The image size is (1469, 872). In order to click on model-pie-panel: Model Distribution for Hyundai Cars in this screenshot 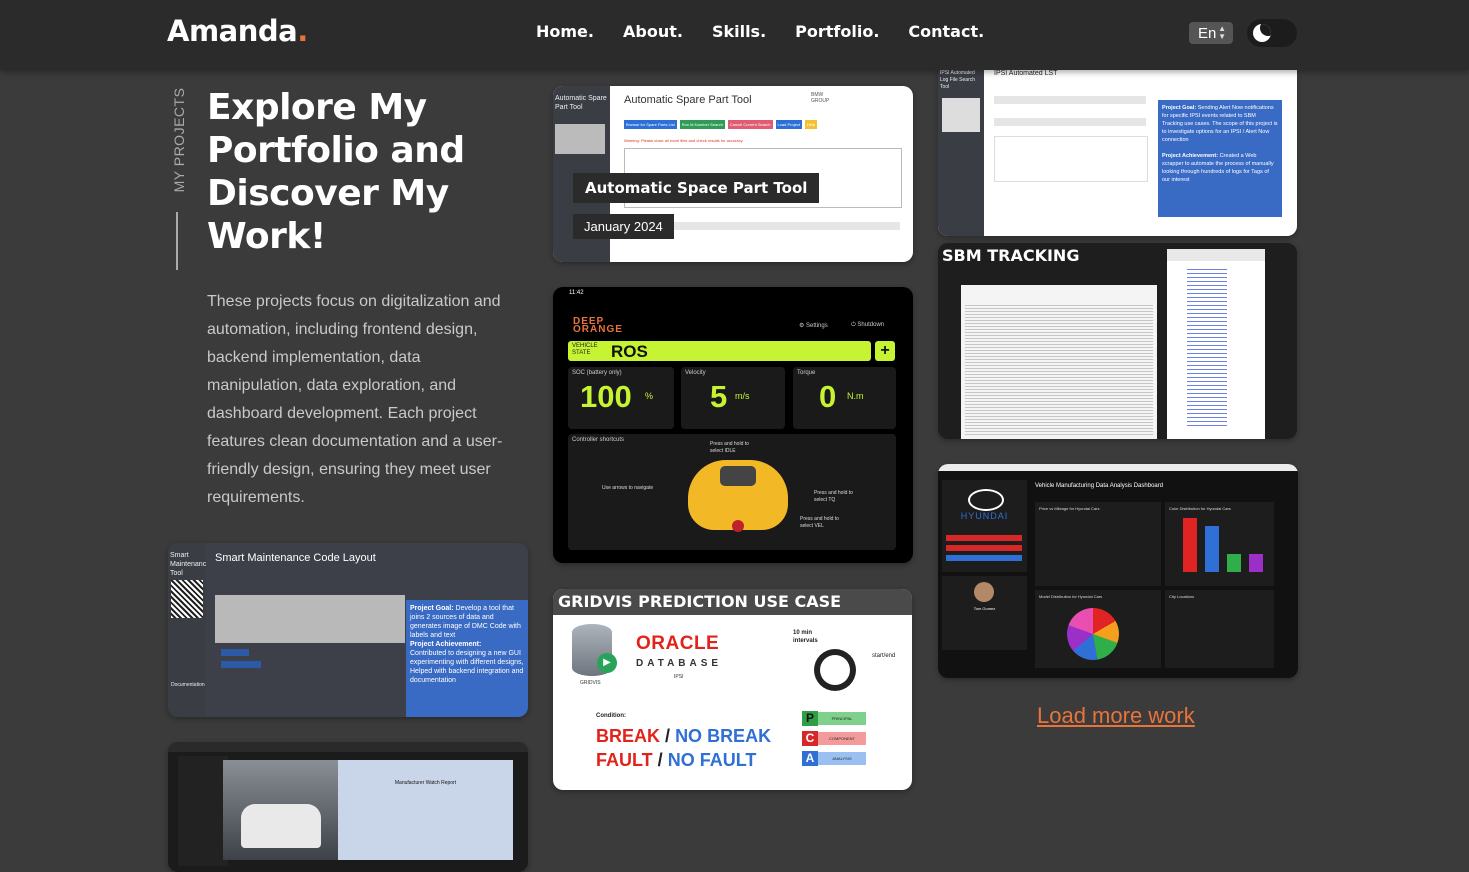, I will do `click(1098, 629)`.